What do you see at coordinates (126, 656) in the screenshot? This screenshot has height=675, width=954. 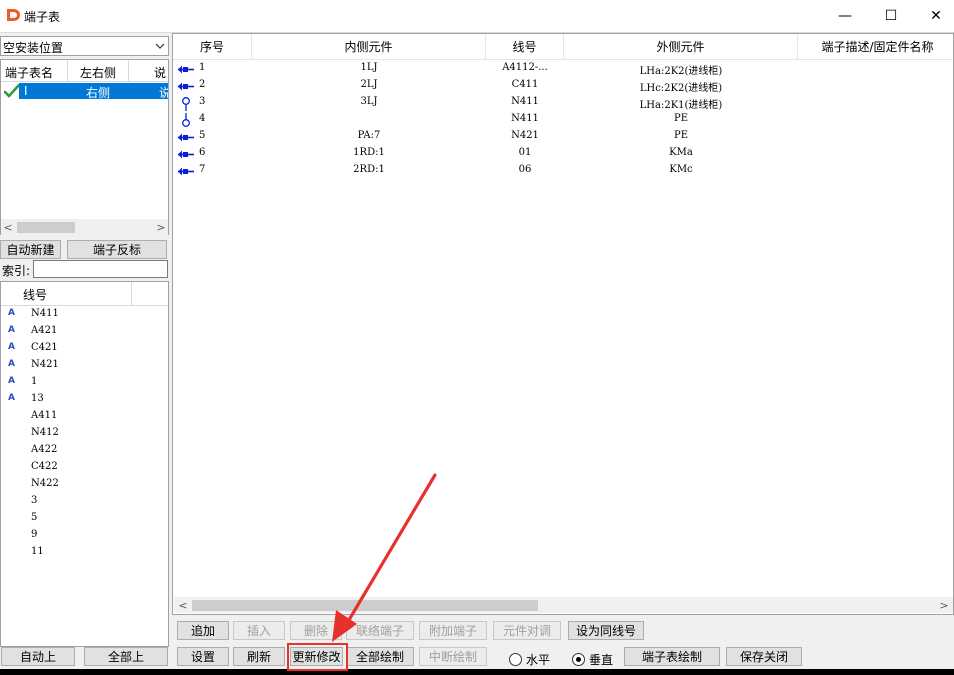 I see `all-up-button: 全部上` at bounding box center [126, 656].